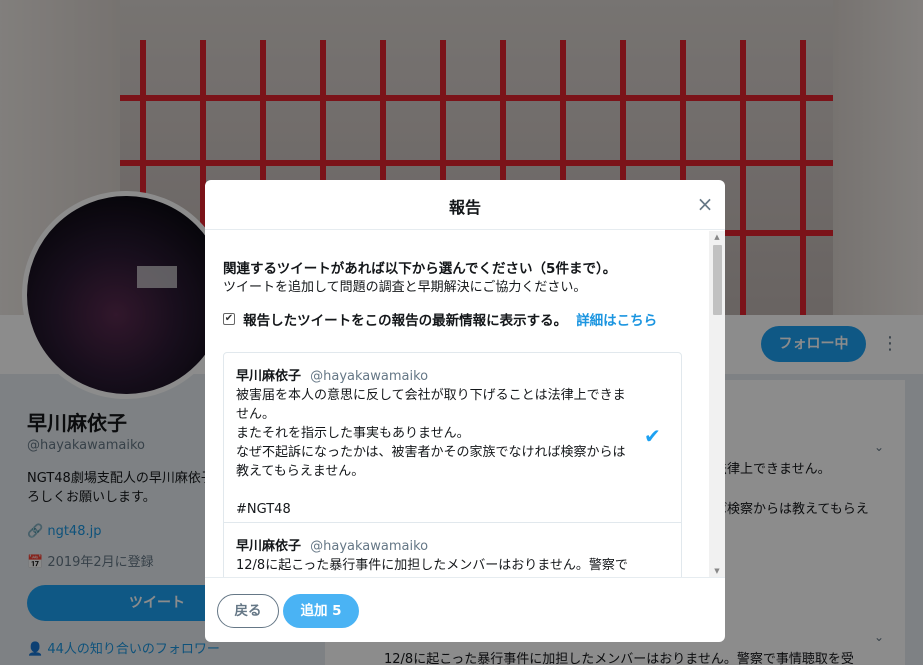  What do you see at coordinates (616, 321) in the screenshot?
I see `learn-more-link: 詳細はこちら` at bounding box center [616, 321].